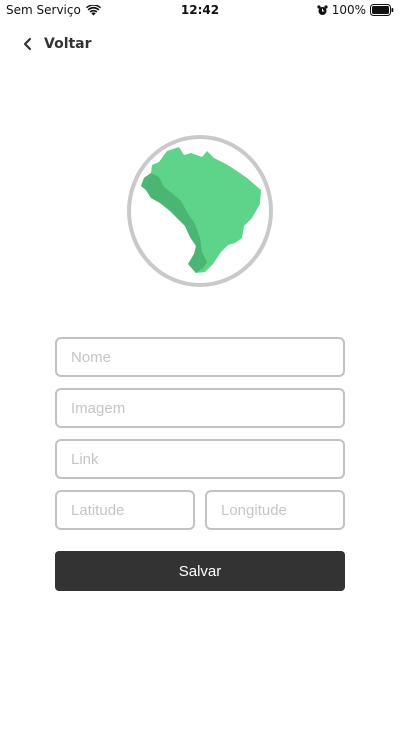 This screenshot has width=400, height=750. I want to click on chevron-left-icon, so click(27, 44).